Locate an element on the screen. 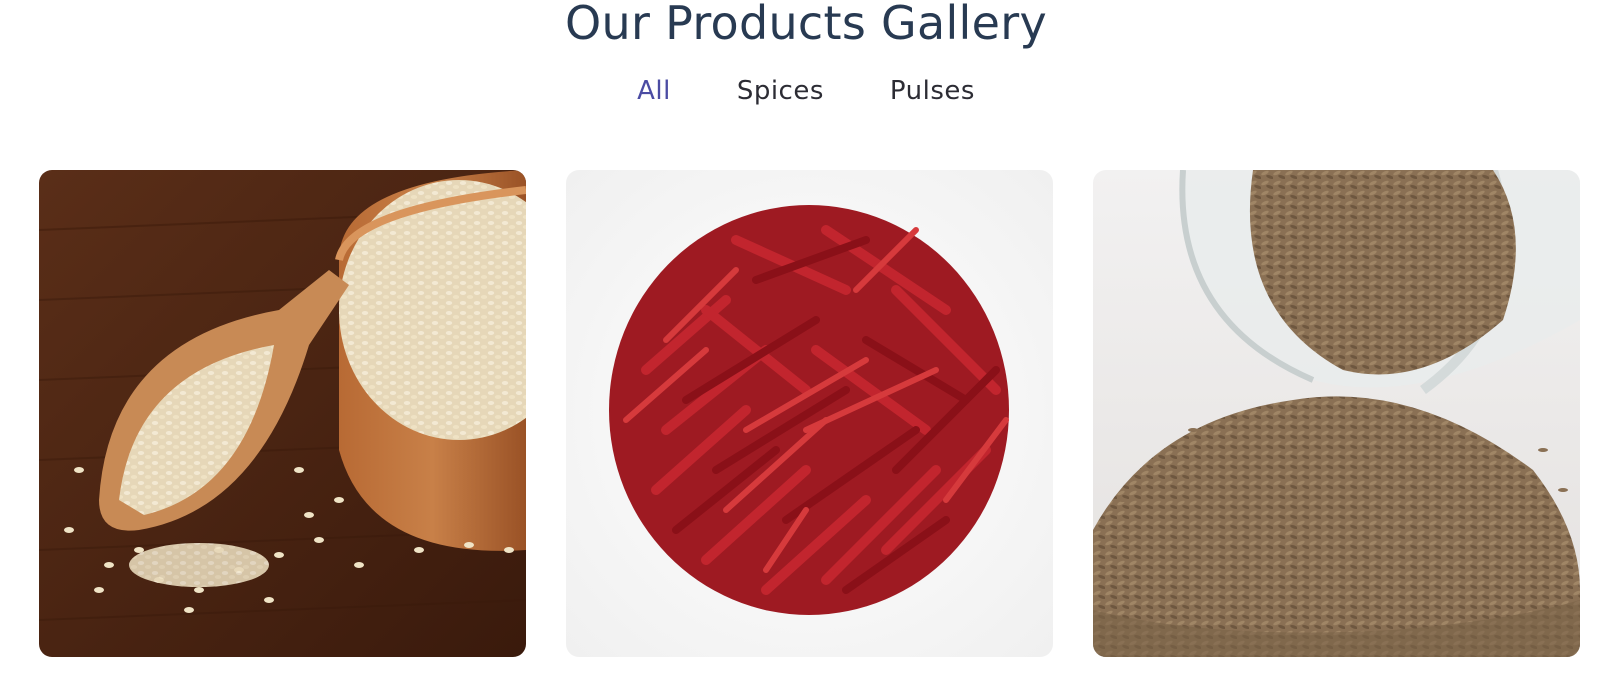 Image resolution: width=1612 pixels, height=680 pixels. gallery-filter-tabs: All Spices Pulses is located at coordinates (806, 91).